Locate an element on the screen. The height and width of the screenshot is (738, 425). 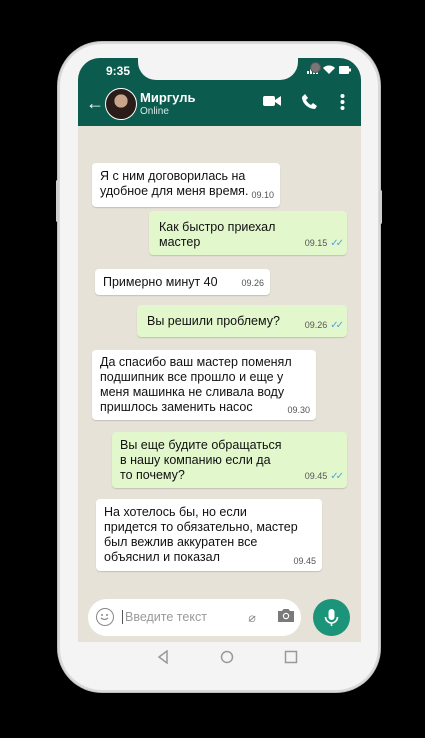
message-text: Как быстро приехал мастер is located at coordinates (217, 234).